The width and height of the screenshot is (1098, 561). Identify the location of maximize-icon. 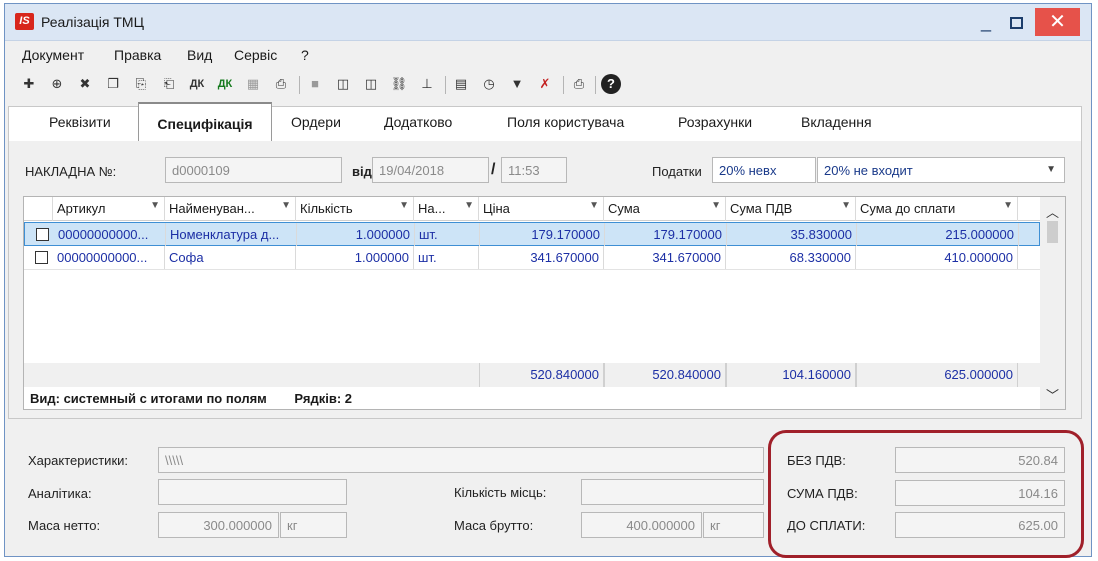
(1016, 23).